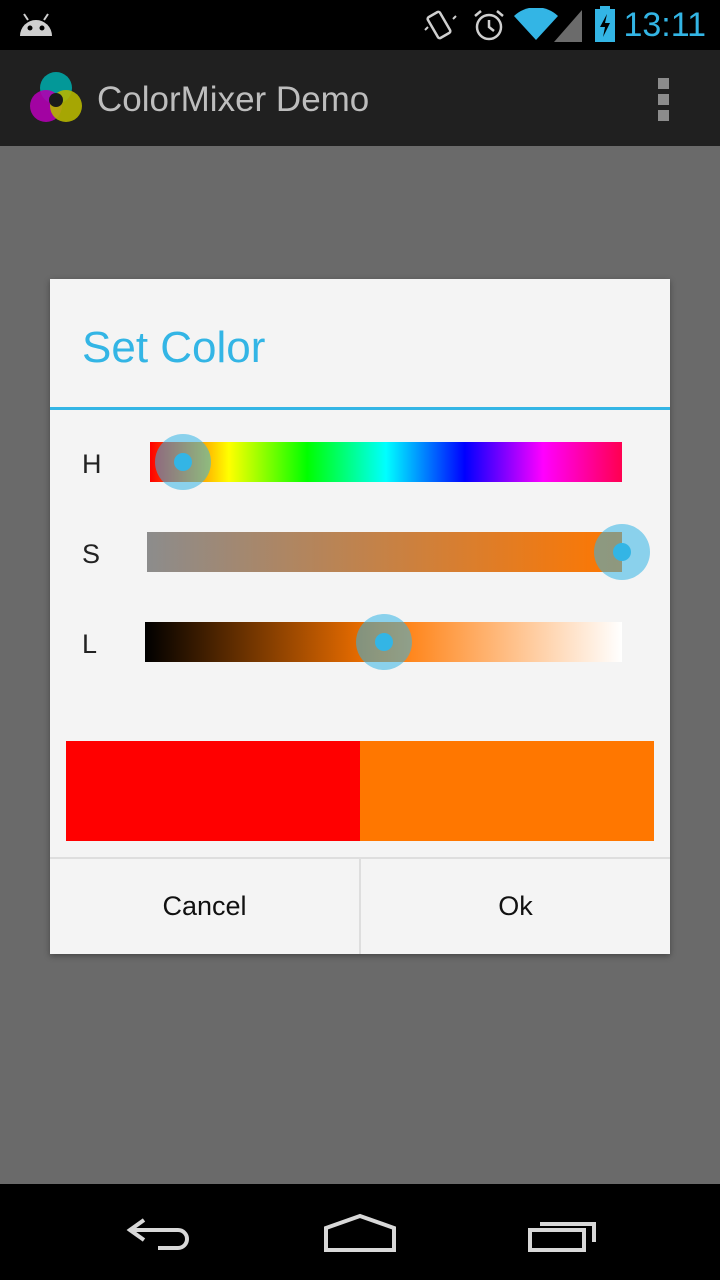 This screenshot has height=1280, width=720. I want to click on saturation-slider-track, so click(384, 552).